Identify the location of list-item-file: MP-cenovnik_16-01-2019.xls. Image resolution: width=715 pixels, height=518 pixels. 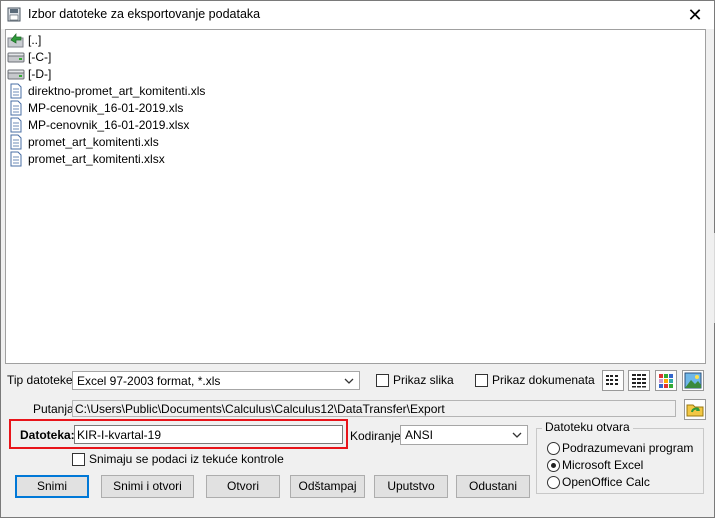
(95, 107).